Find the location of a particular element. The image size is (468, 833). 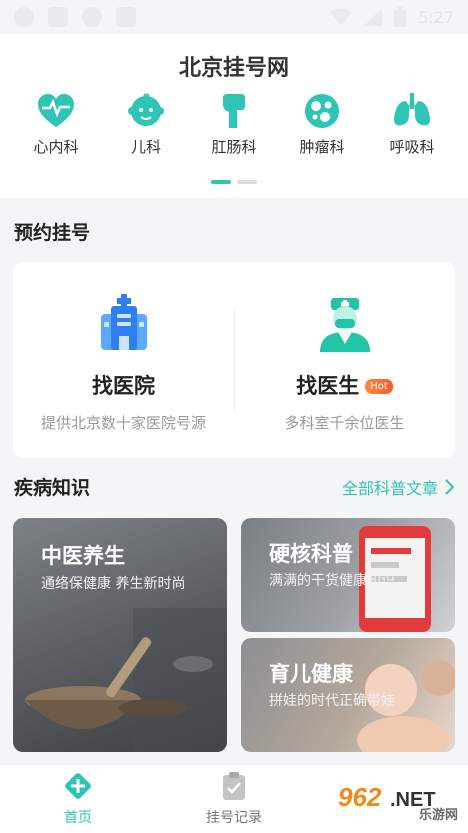

carousel-pager is located at coordinates (234, 182).